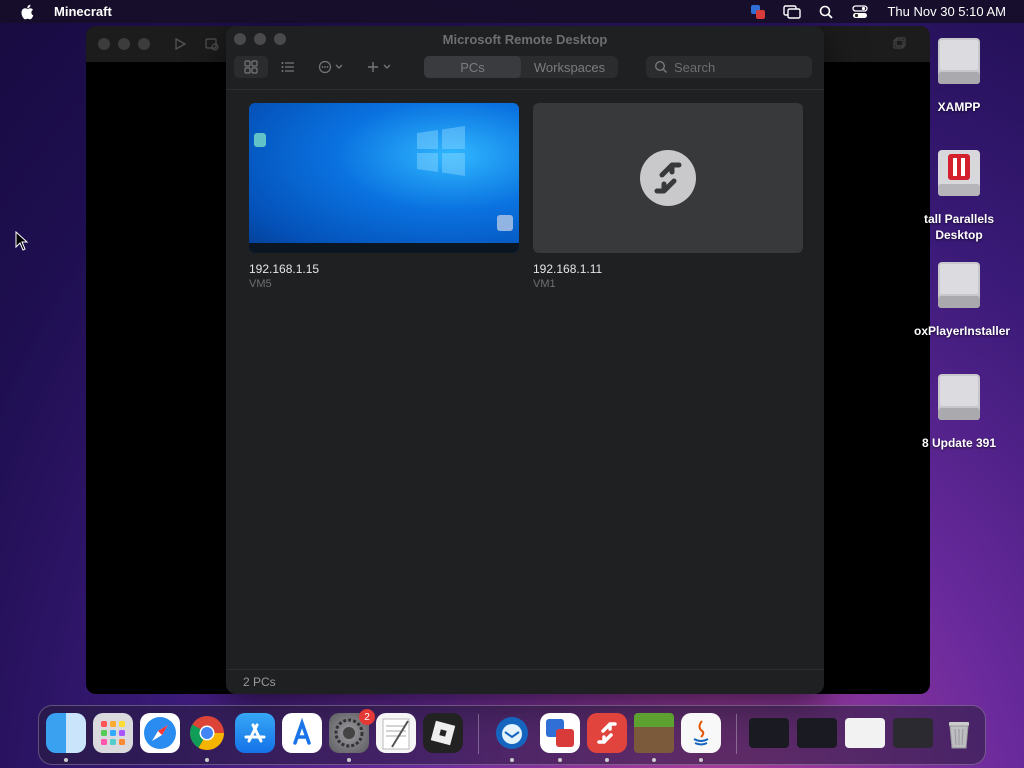  I want to click on app-store-icon, so click(255, 733).